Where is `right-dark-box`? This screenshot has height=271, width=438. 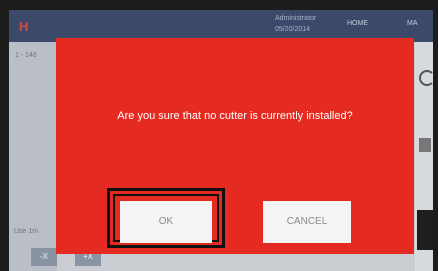
right-dark-box is located at coordinates (425, 230).